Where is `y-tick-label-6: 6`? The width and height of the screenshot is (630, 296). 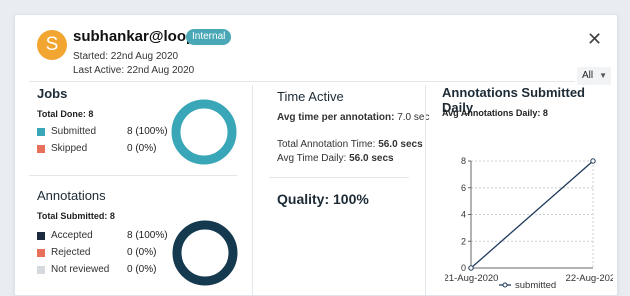
y-tick-label-6: 6 is located at coordinates (463, 188).